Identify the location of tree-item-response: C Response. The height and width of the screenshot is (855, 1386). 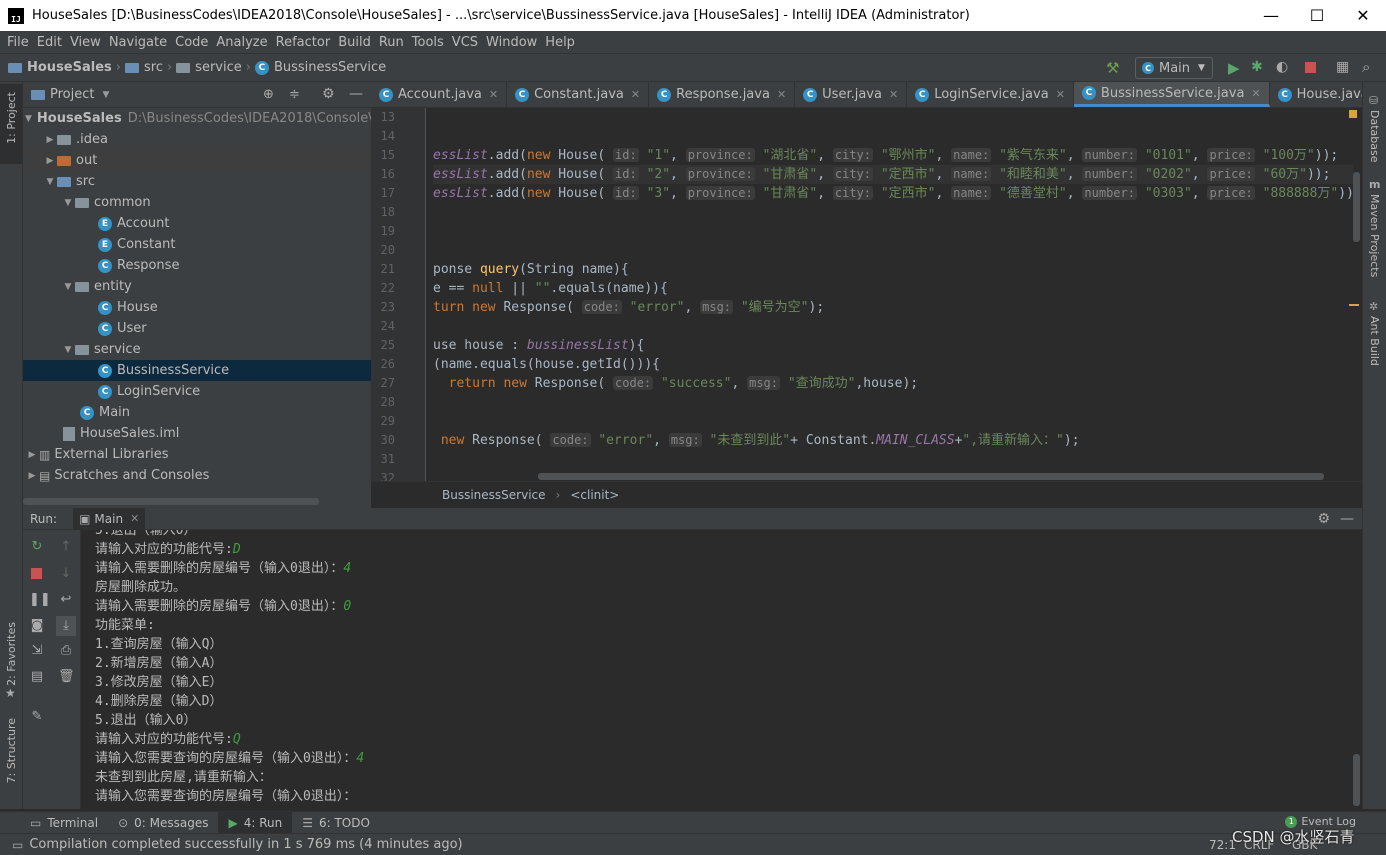
(197, 265).